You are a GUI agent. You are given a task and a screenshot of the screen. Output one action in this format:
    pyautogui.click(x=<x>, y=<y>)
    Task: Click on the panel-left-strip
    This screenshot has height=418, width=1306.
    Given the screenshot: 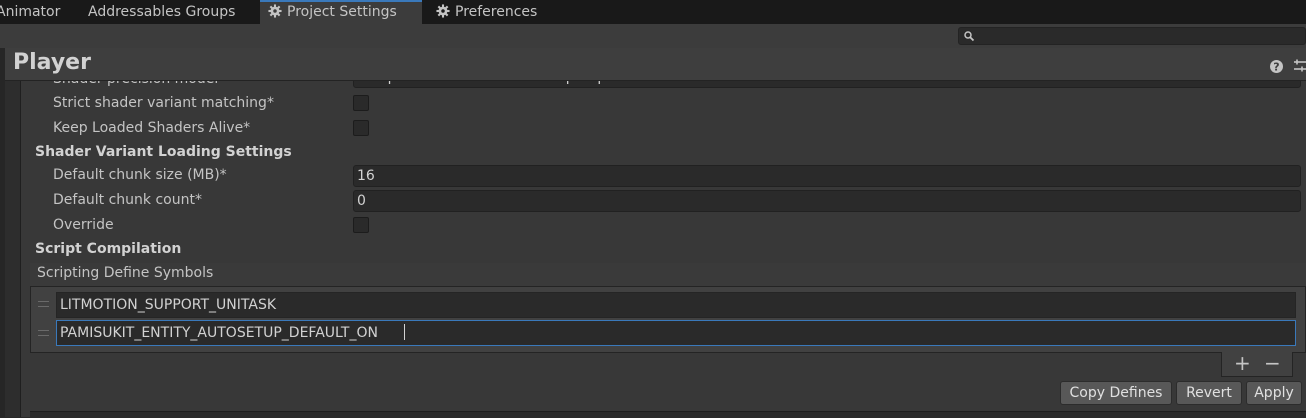 What is the action you would take?
    pyautogui.click(x=2, y=232)
    